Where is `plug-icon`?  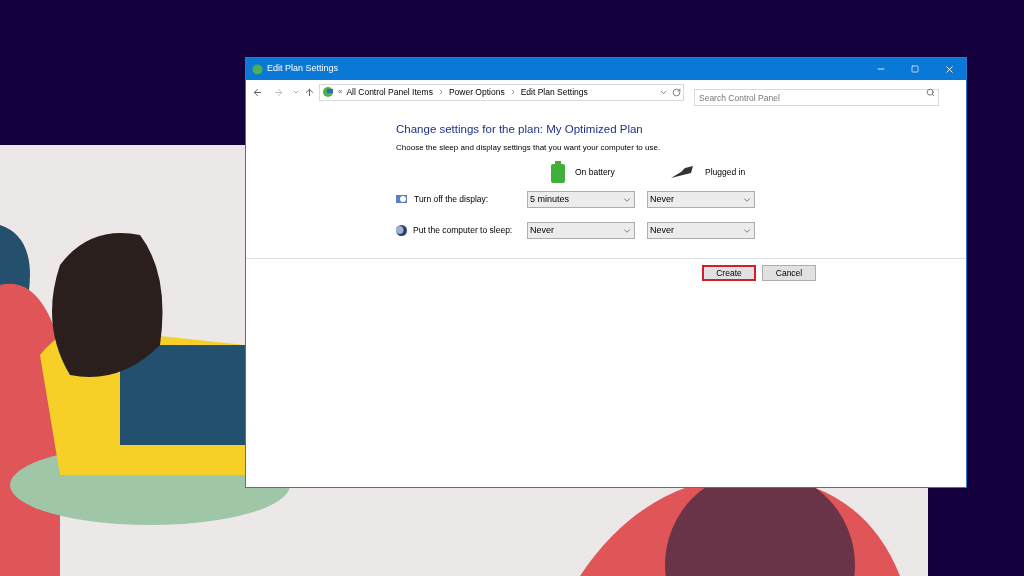
plug-icon is located at coordinates (683, 172).